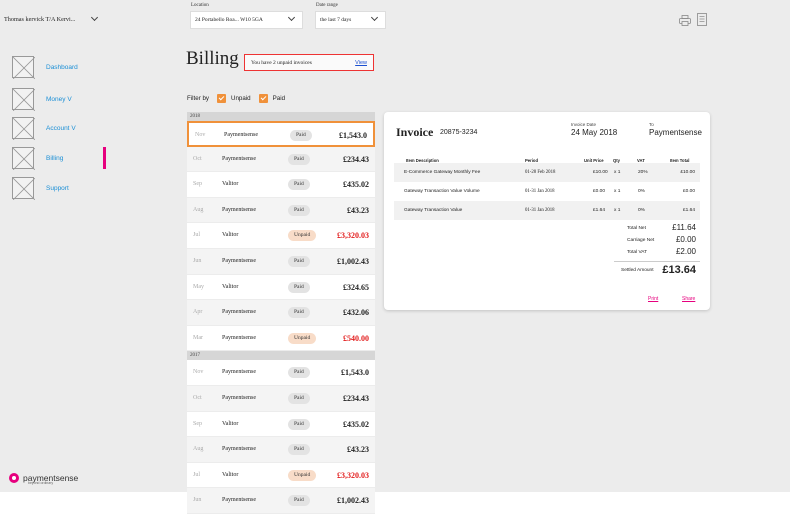  I want to click on notice-text: You have 2 unpaid invoices, so click(281, 62).